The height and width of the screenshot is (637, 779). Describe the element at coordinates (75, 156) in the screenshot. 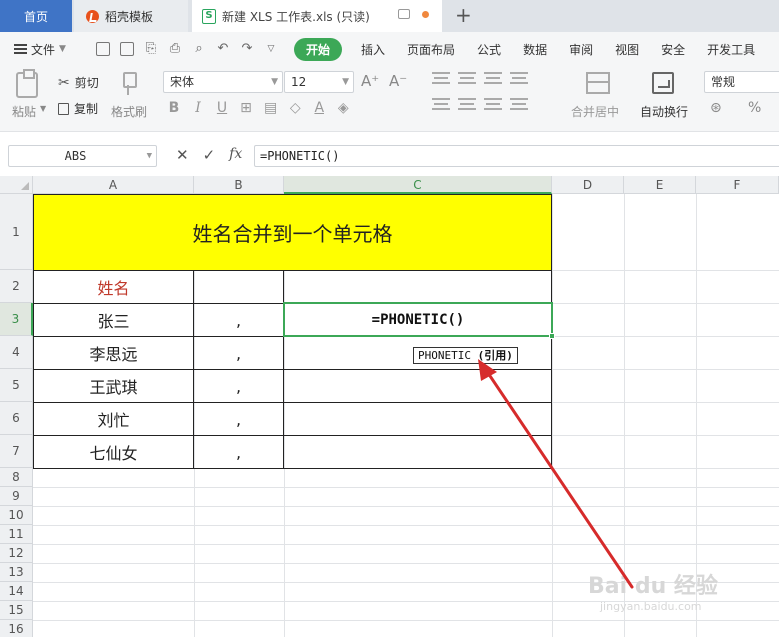

I see `name-box-value: ABS` at that location.